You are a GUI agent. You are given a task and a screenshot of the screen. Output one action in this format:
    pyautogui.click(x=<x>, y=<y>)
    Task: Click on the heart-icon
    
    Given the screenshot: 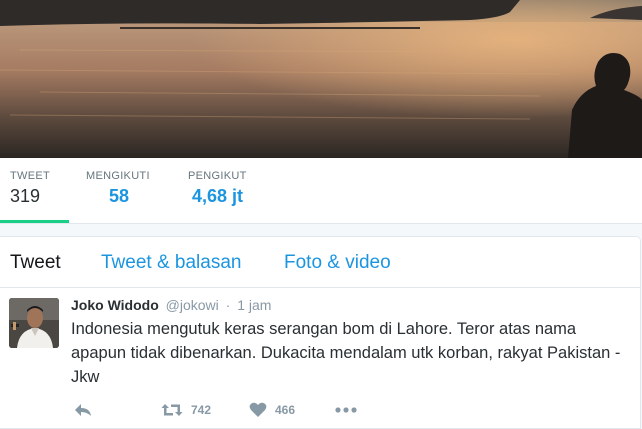 What is the action you would take?
    pyautogui.click(x=258, y=409)
    